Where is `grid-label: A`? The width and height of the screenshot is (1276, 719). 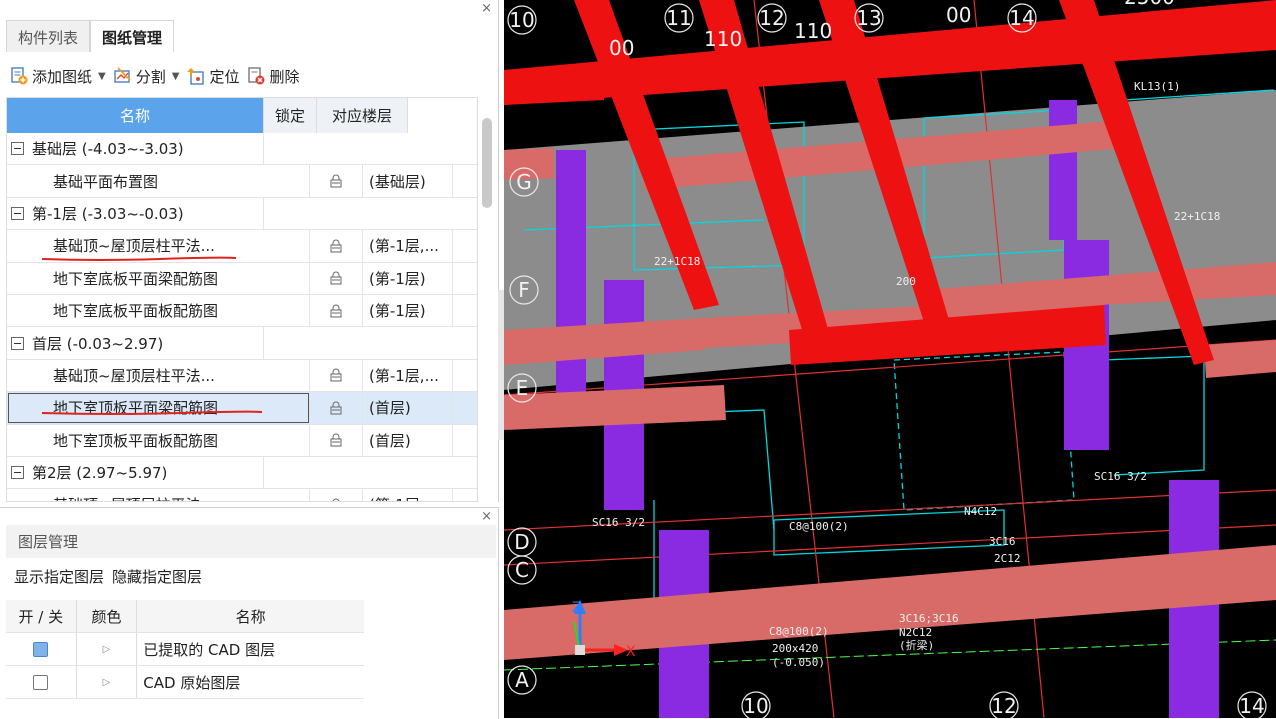
grid-label: A is located at coordinates (522, 680).